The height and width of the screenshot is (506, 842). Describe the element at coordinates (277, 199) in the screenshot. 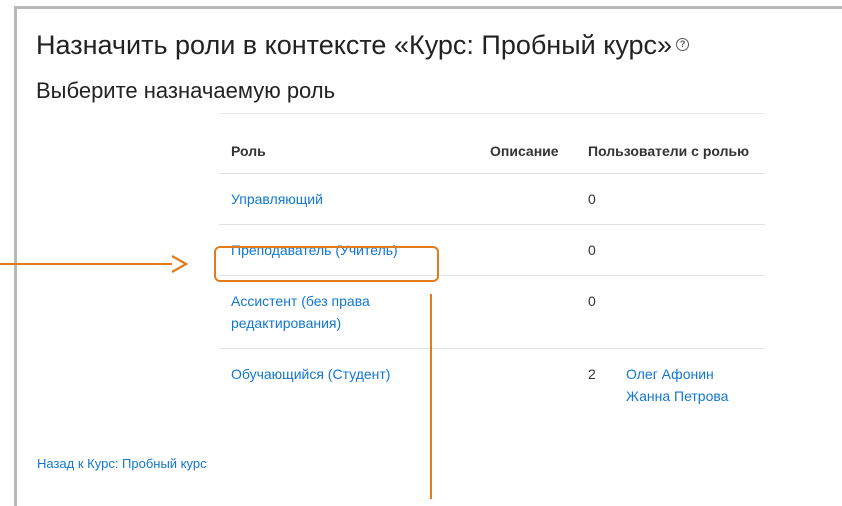

I see `role-link-manager: Управляющий` at that location.